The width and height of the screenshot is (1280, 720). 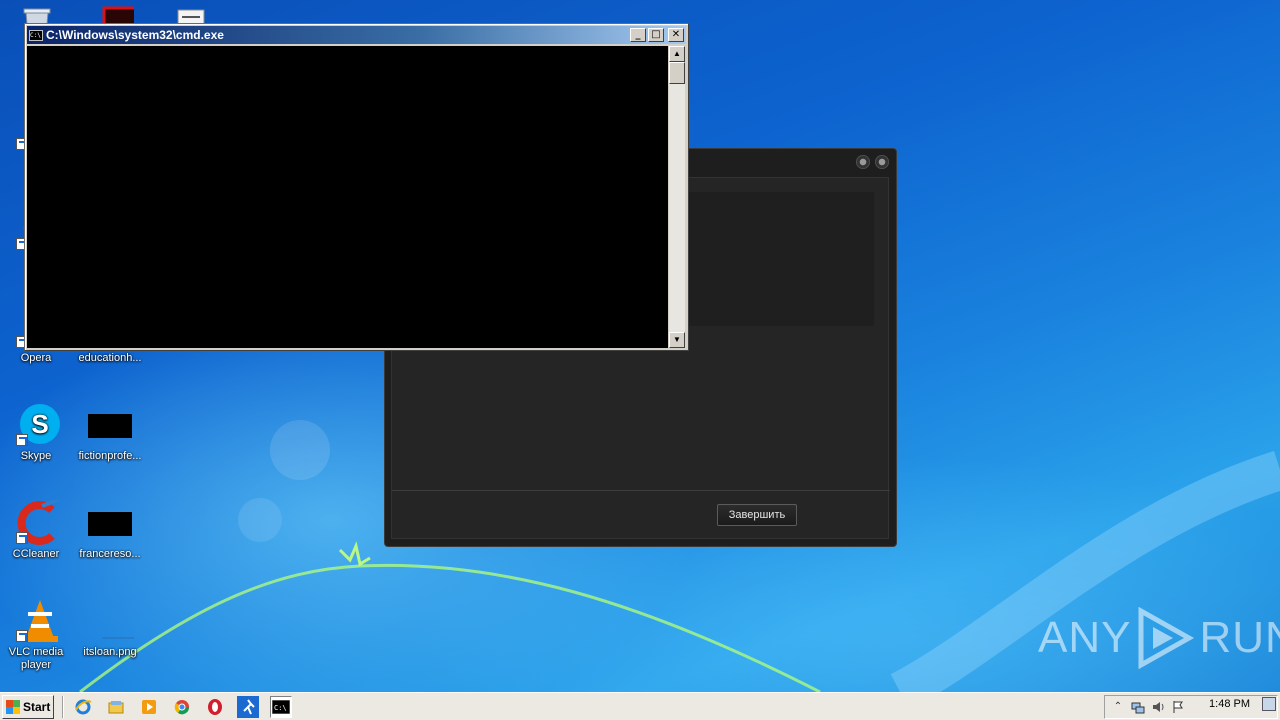 I want to click on cmd-titlebar: C:\ C:\Windows\system32\cmd.exe _ □ ✕, so click(x=356, y=35).